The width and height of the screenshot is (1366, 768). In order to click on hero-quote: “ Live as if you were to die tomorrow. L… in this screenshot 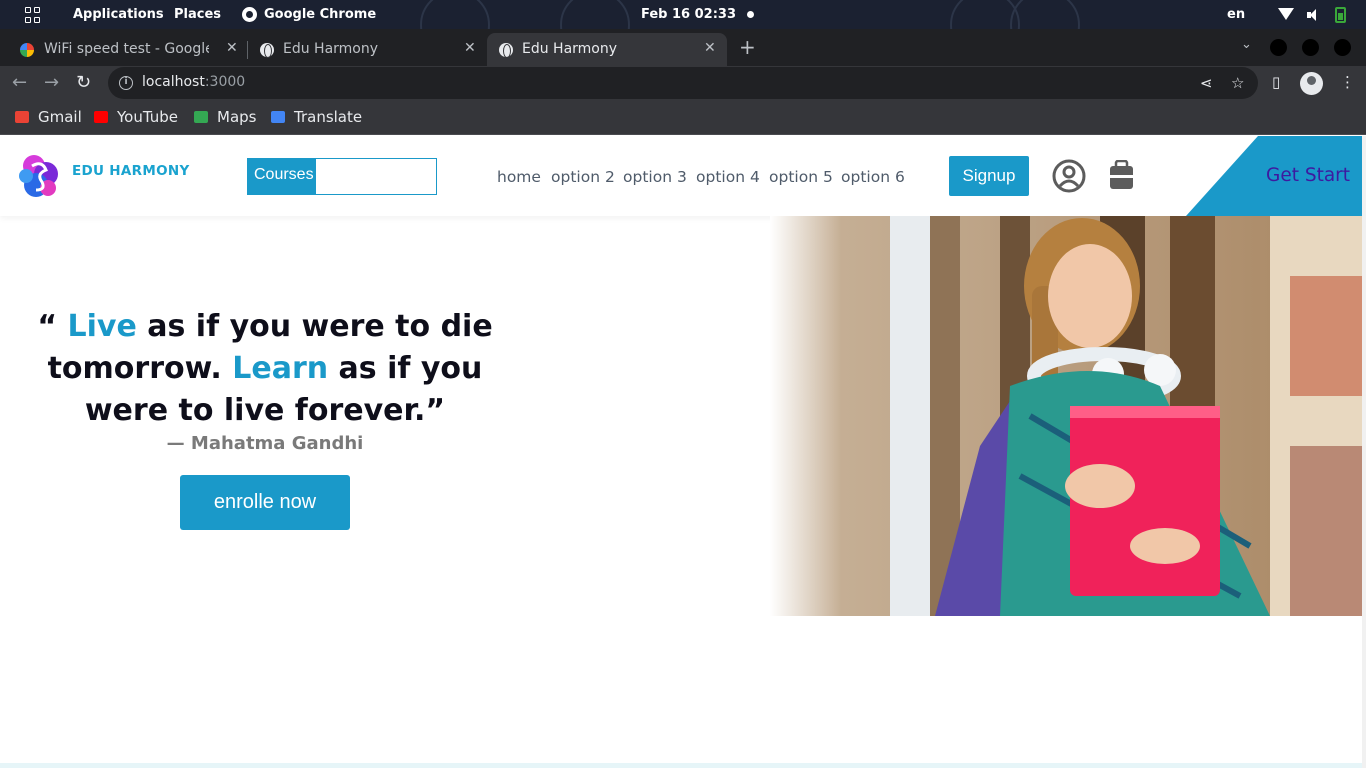, I will do `click(265, 368)`.